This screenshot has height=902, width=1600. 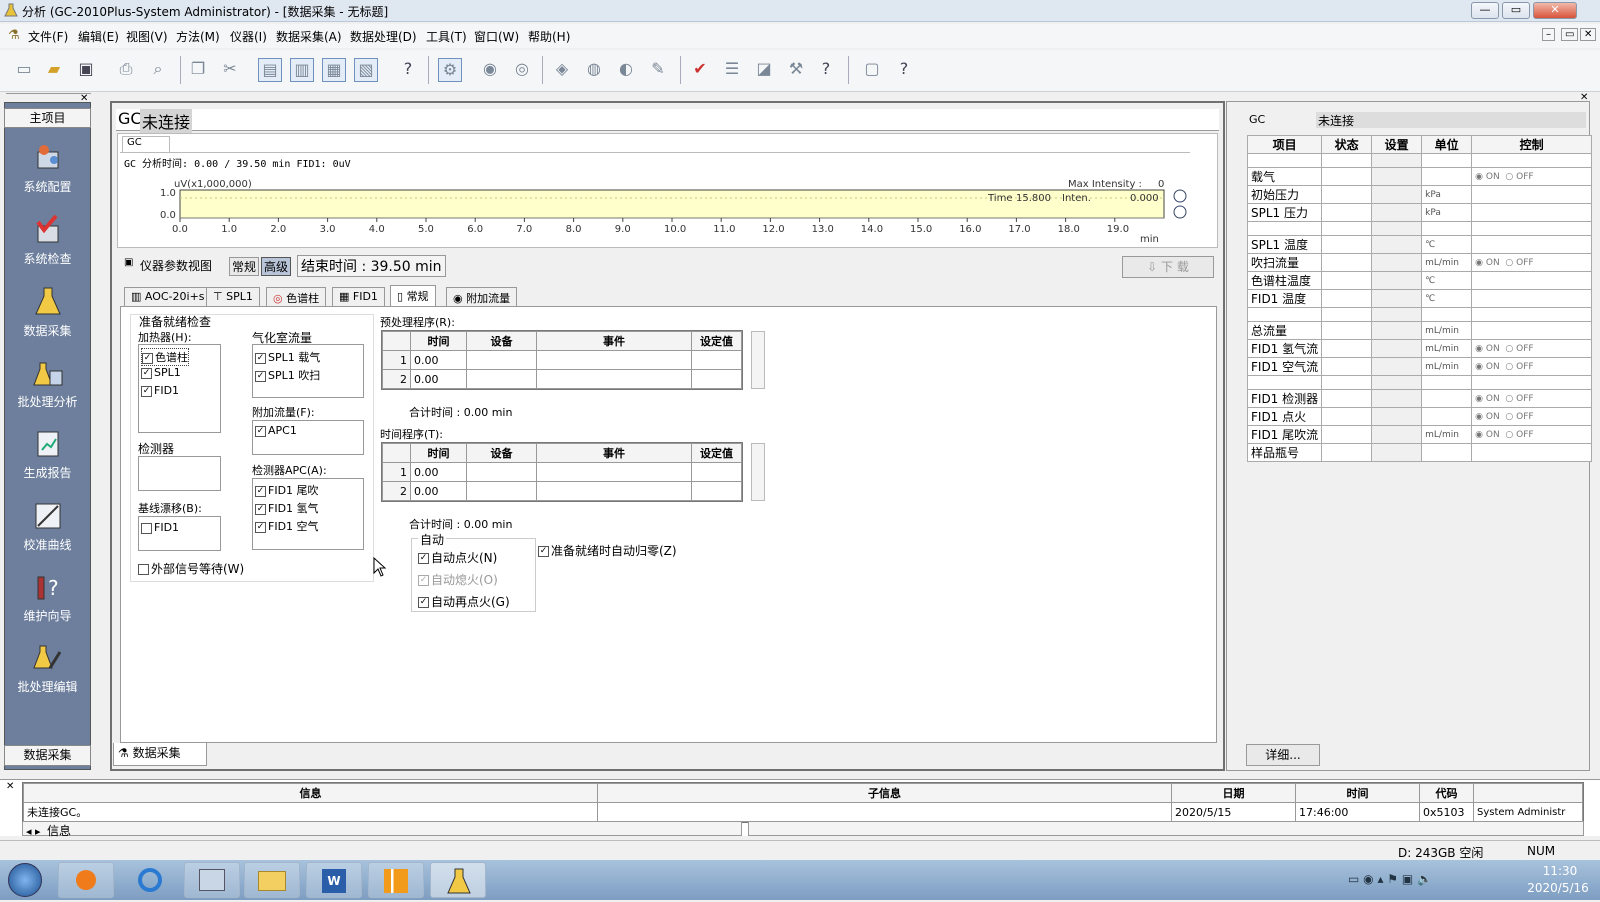 What do you see at coordinates (413, 296) in the screenshot?
I see `tab-general: ▯ 常规` at bounding box center [413, 296].